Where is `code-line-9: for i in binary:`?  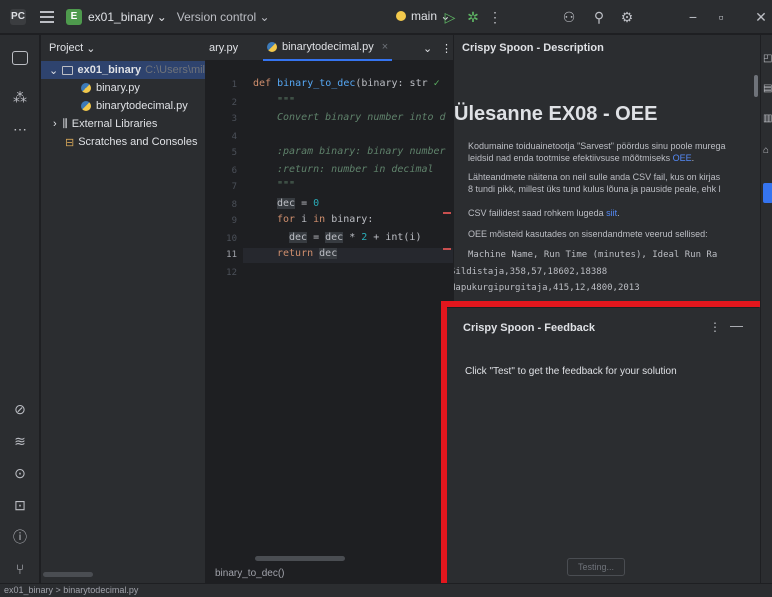
code-line-9: for i in binary: is located at coordinates (325, 219).